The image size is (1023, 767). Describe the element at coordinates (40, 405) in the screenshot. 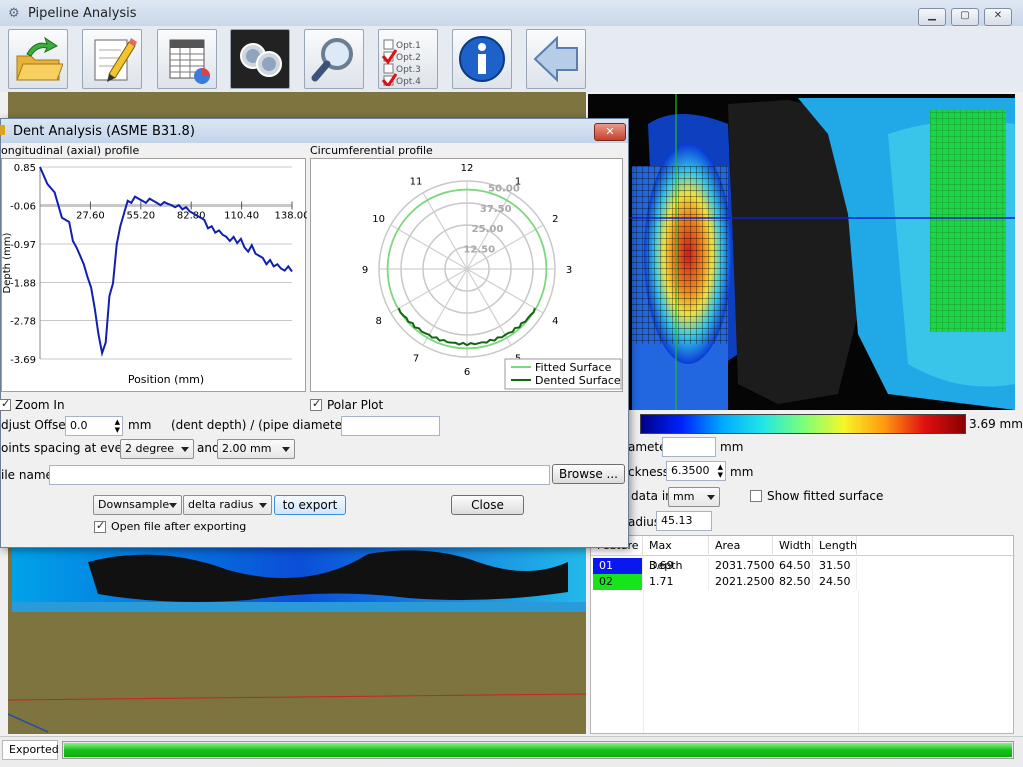

I see `zoom-in-label: Zoom In` at that location.